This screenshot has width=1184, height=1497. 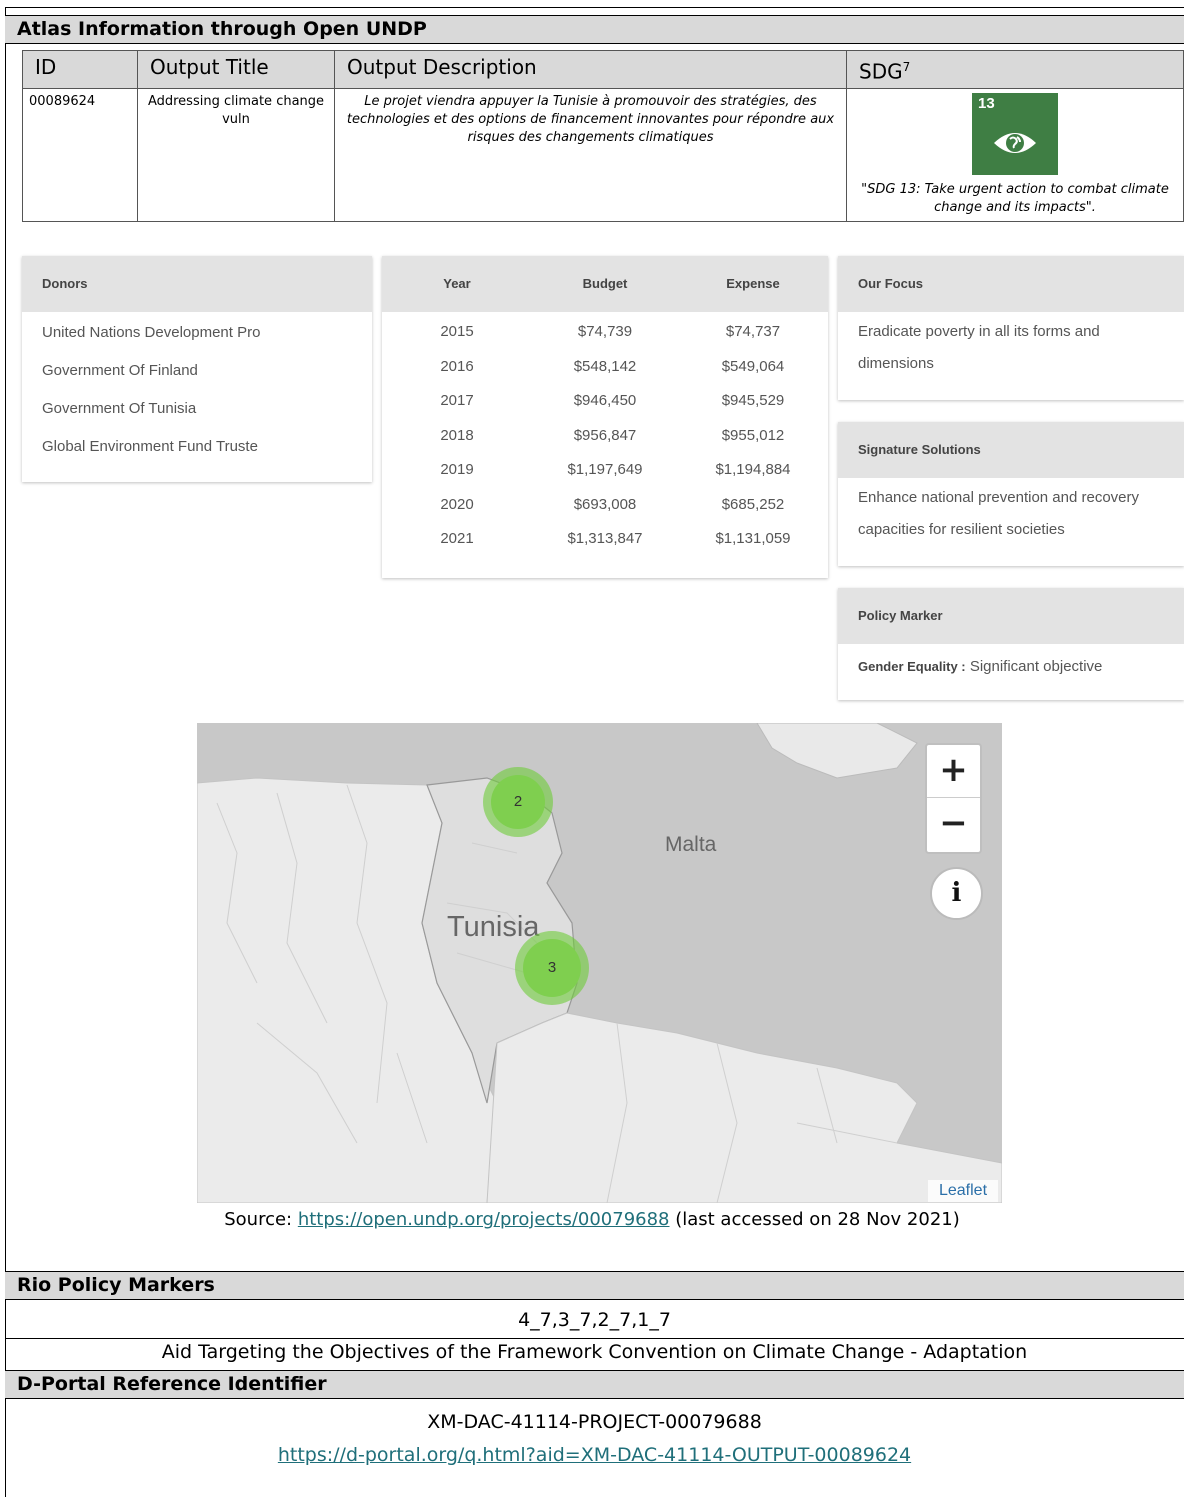 I want to click on expense-header: Expense, so click(x=753, y=283).